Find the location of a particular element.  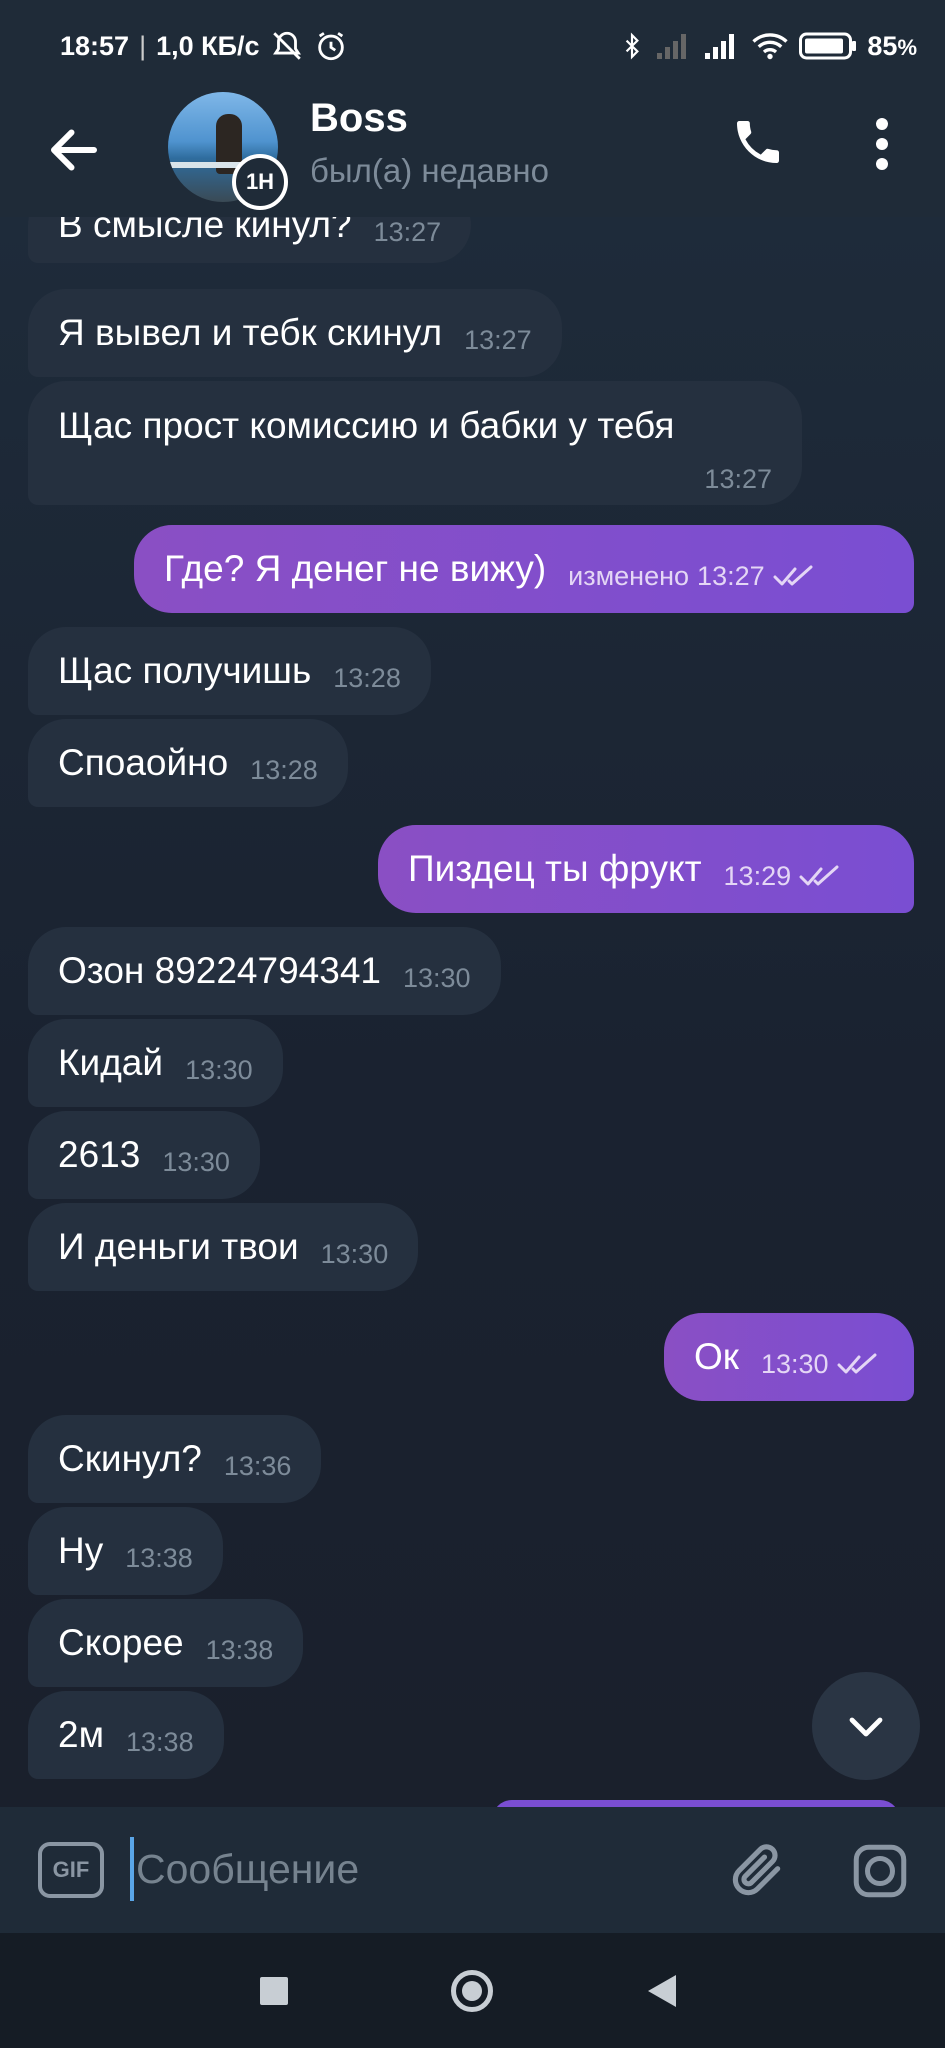

message-composer: GIF is located at coordinates (472, 1870).